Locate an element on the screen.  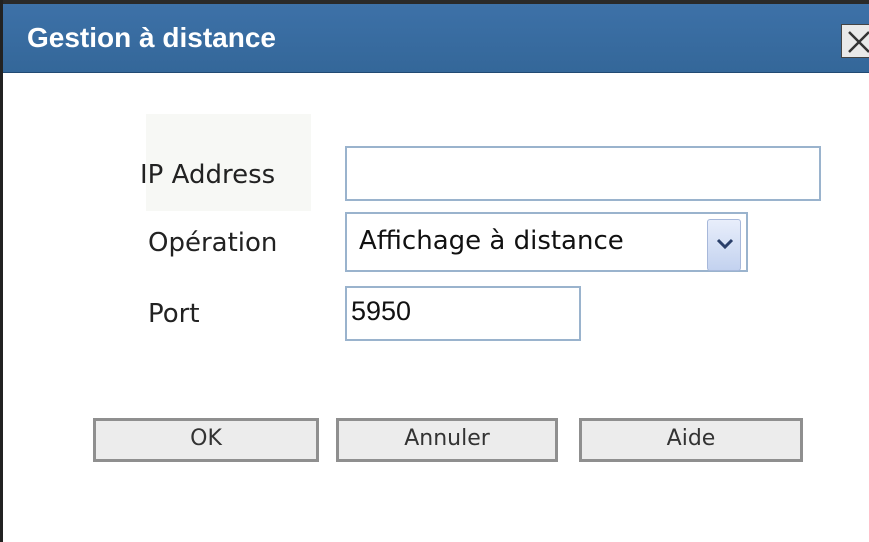
chevron-down-icon is located at coordinates (725, 244).